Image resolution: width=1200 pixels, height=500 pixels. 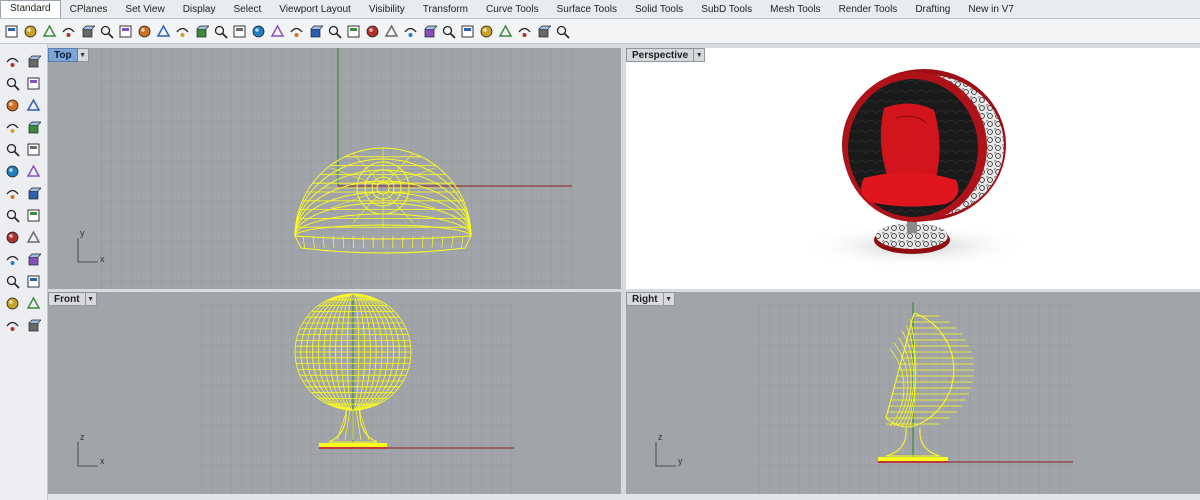 What do you see at coordinates (669, 299) in the screenshot?
I see `viewport-right-dropdown-icon: ▼` at bounding box center [669, 299].